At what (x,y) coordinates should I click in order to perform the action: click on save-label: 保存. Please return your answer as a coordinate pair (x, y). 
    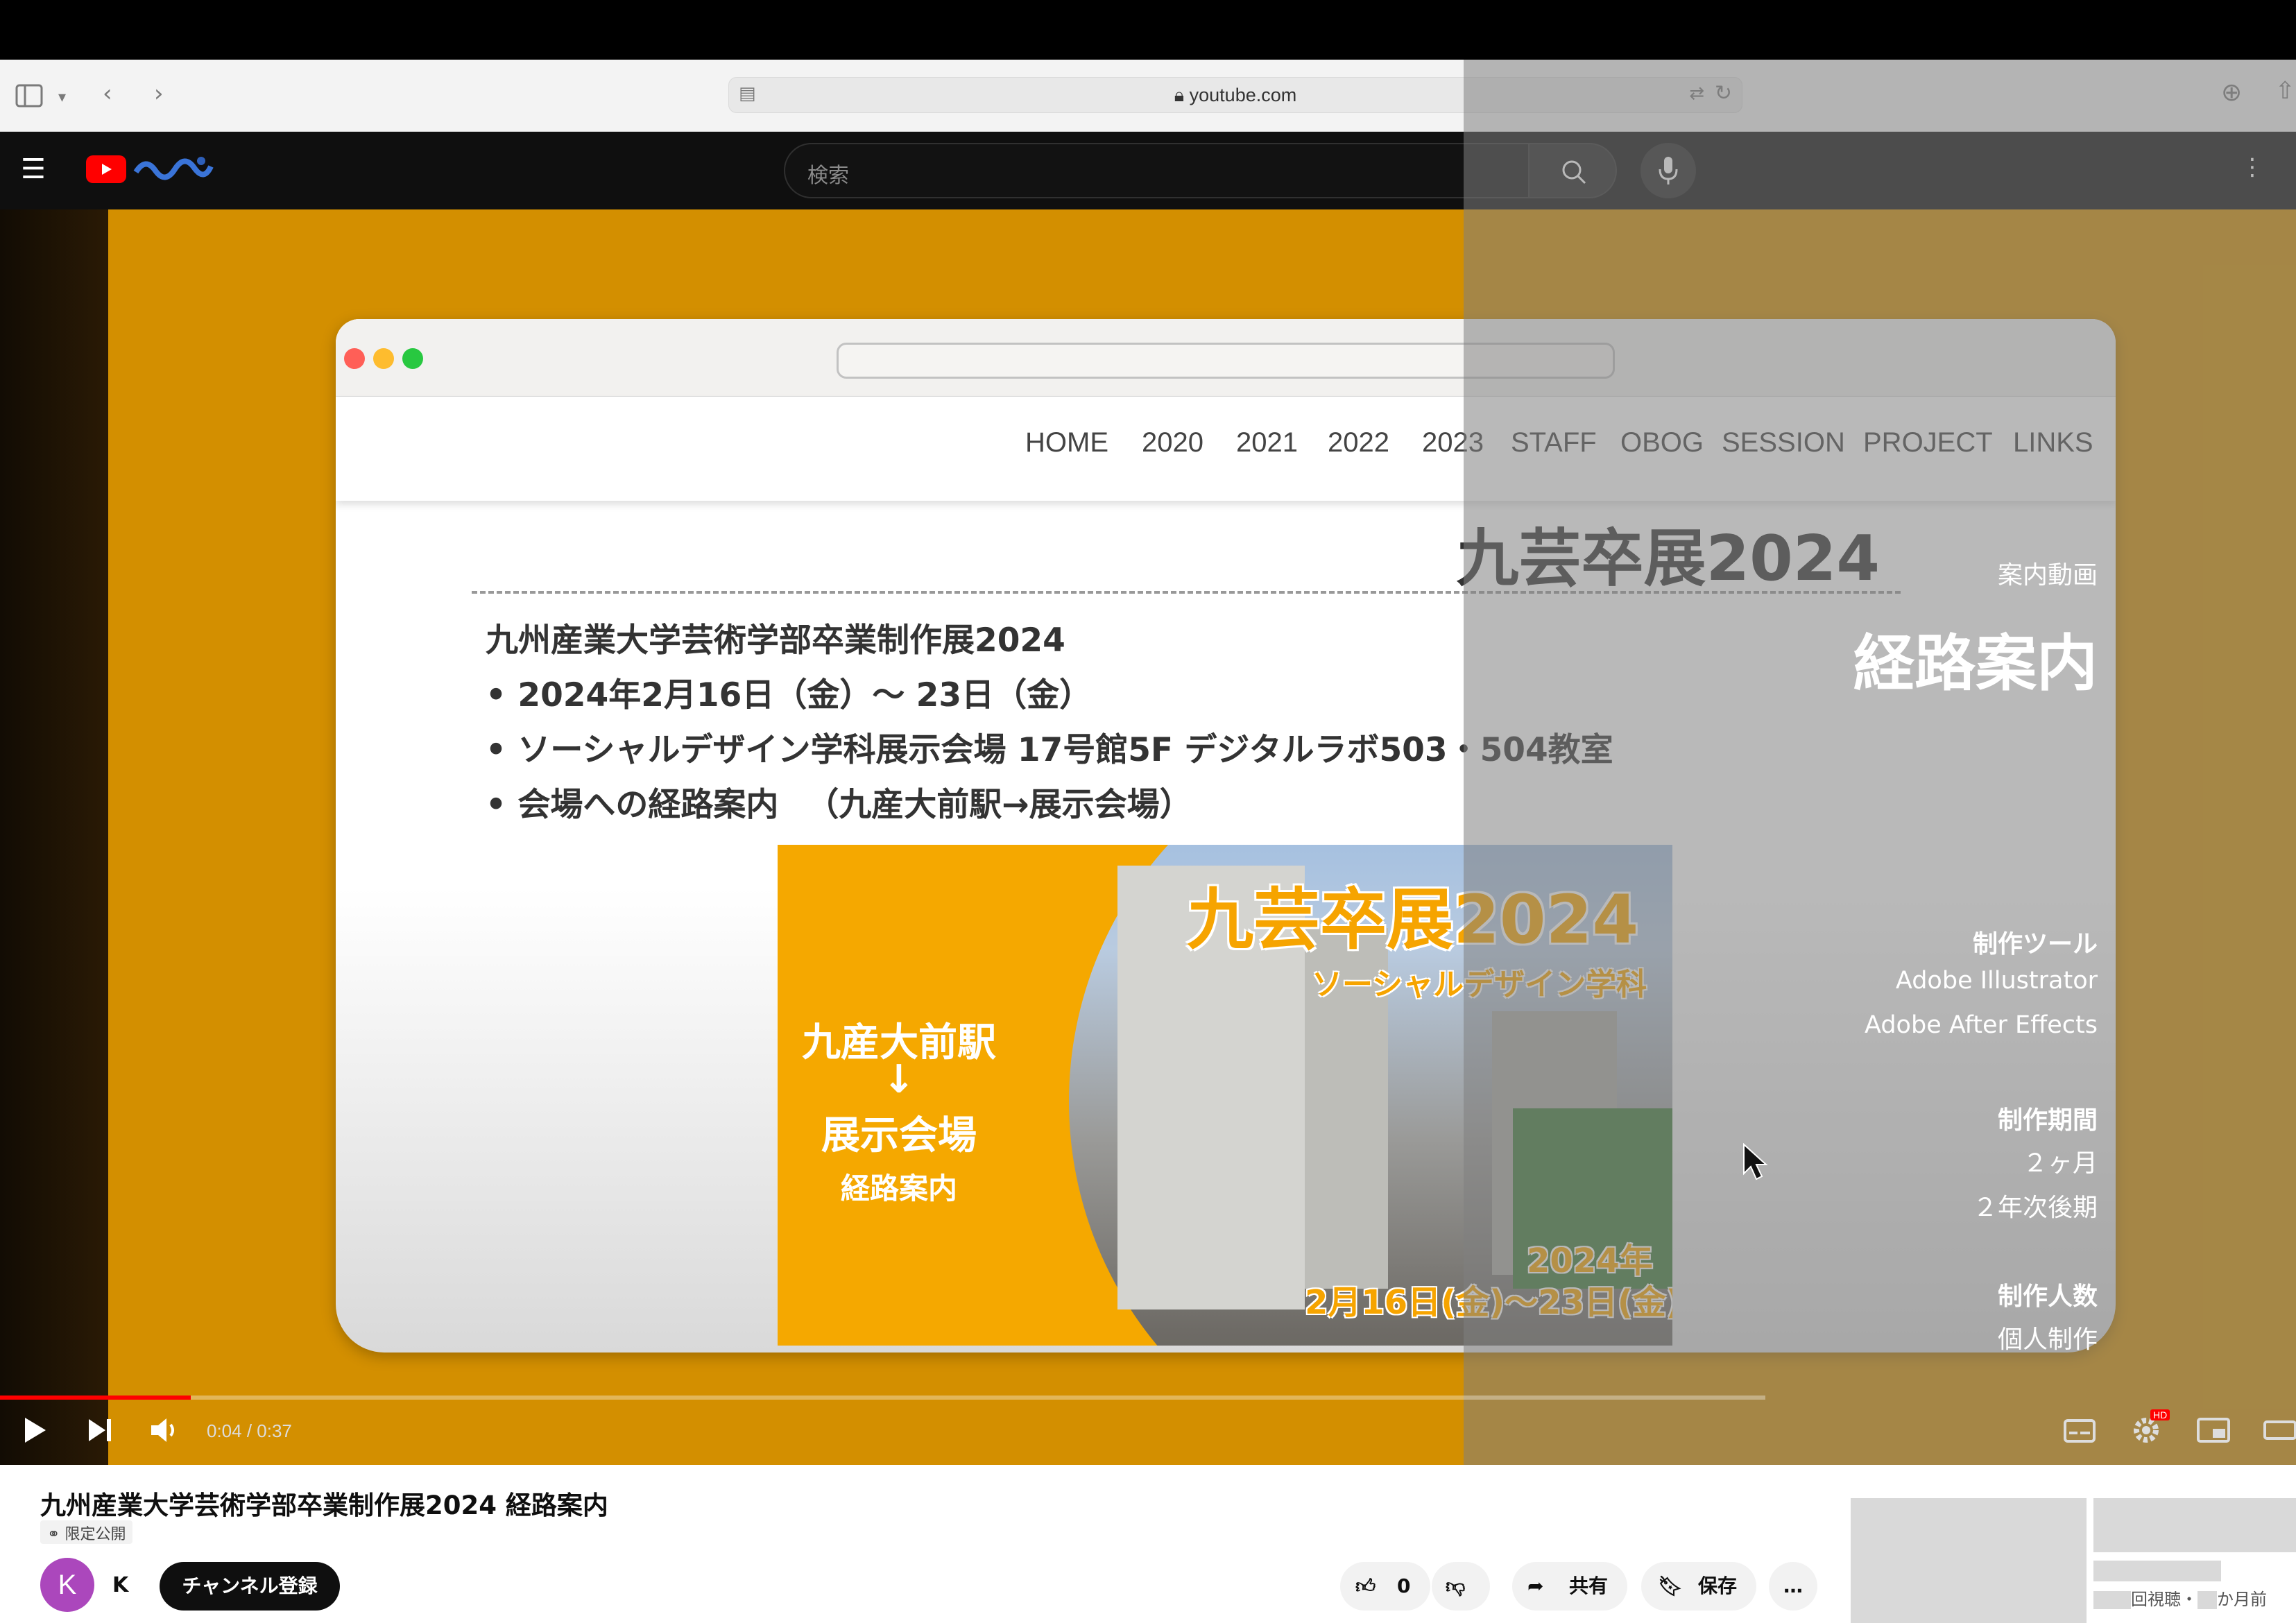
    Looking at the image, I should click on (1718, 1585).